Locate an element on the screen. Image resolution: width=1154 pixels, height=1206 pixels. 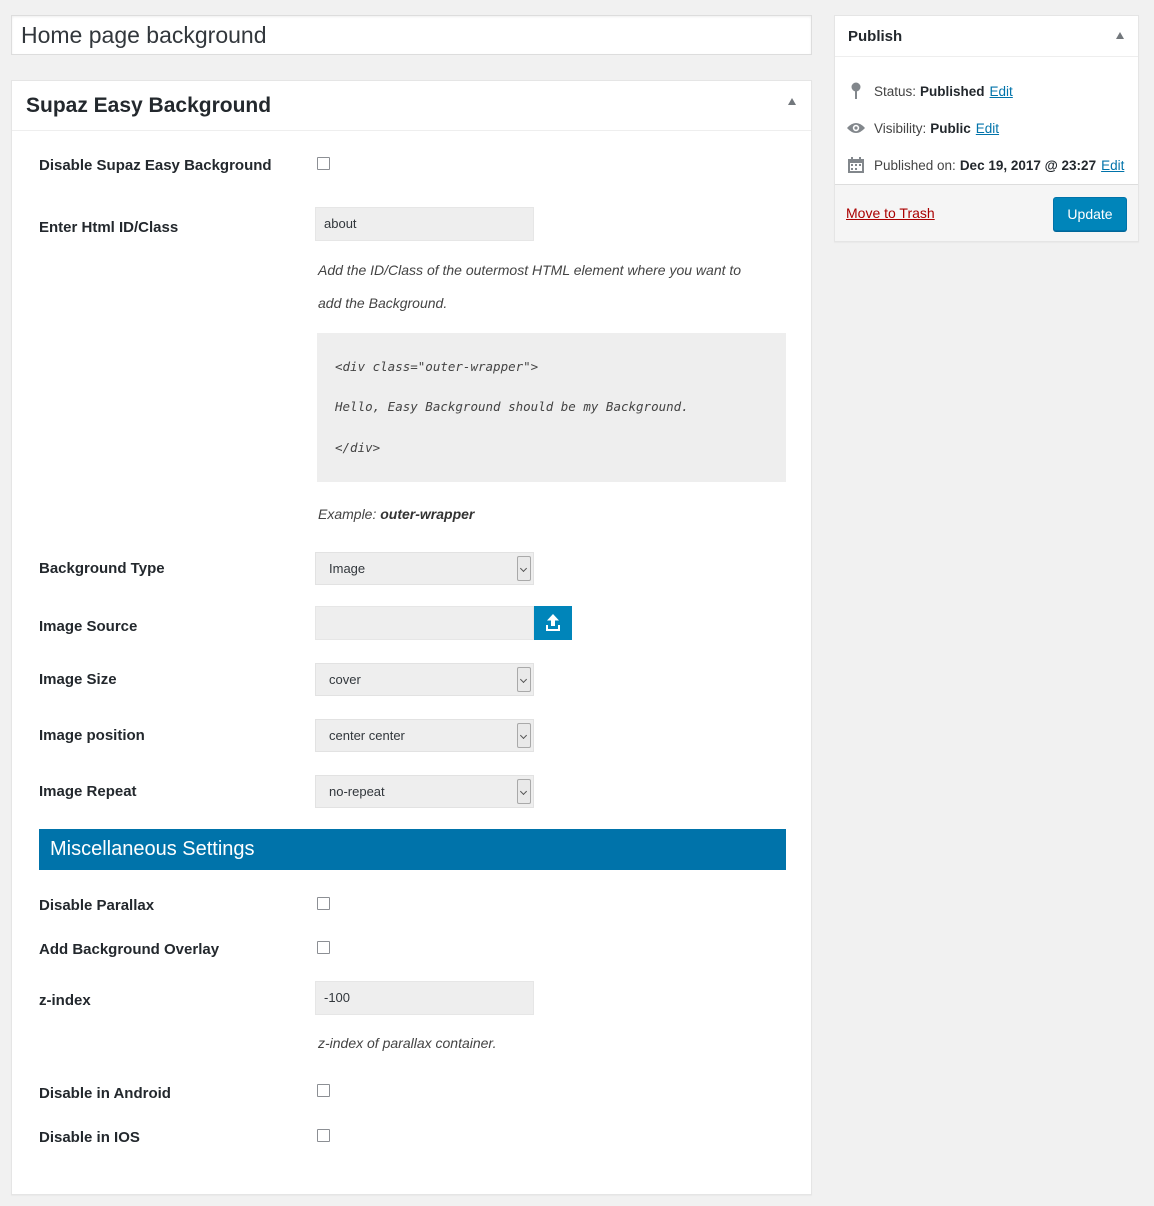
bg-type-value: Image is located at coordinates (347, 568).